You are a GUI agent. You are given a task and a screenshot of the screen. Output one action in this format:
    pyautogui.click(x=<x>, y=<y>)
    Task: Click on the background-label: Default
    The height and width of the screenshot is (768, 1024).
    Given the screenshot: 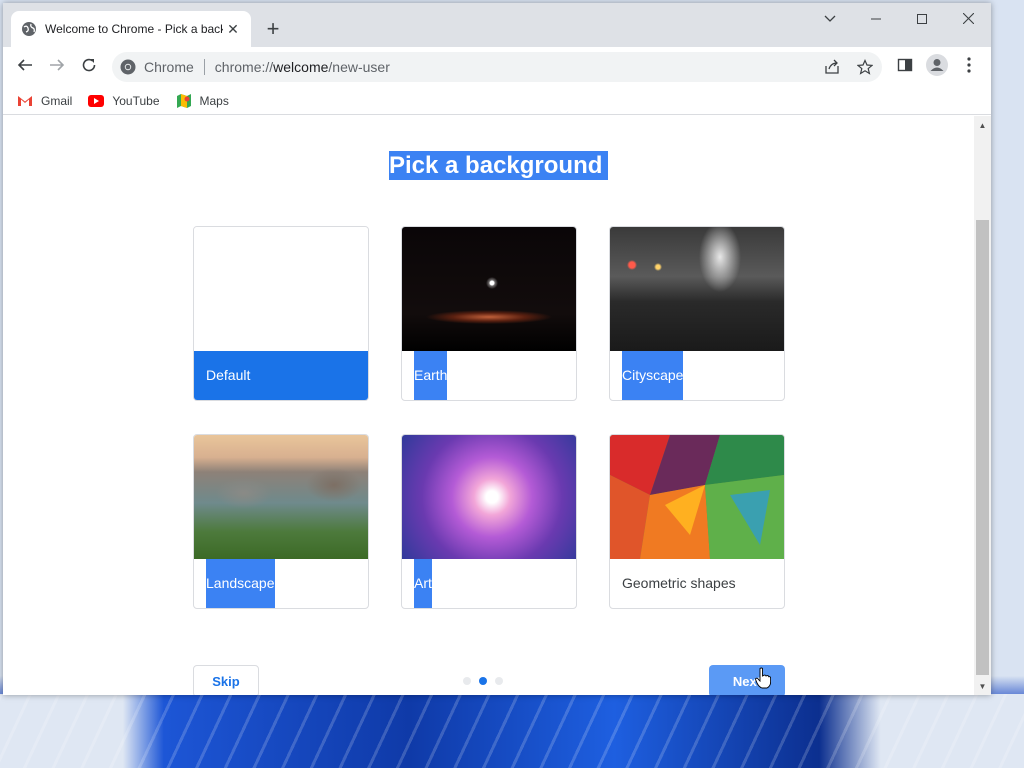 What is the action you would take?
    pyautogui.click(x=281, y=375)
    